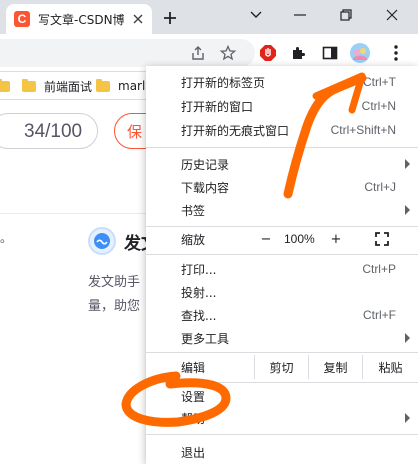  What do you see at coordinates (22, 19) in the screenshot?
I see `csdn-favicon-icon: C` at bounding box center [22, 19].